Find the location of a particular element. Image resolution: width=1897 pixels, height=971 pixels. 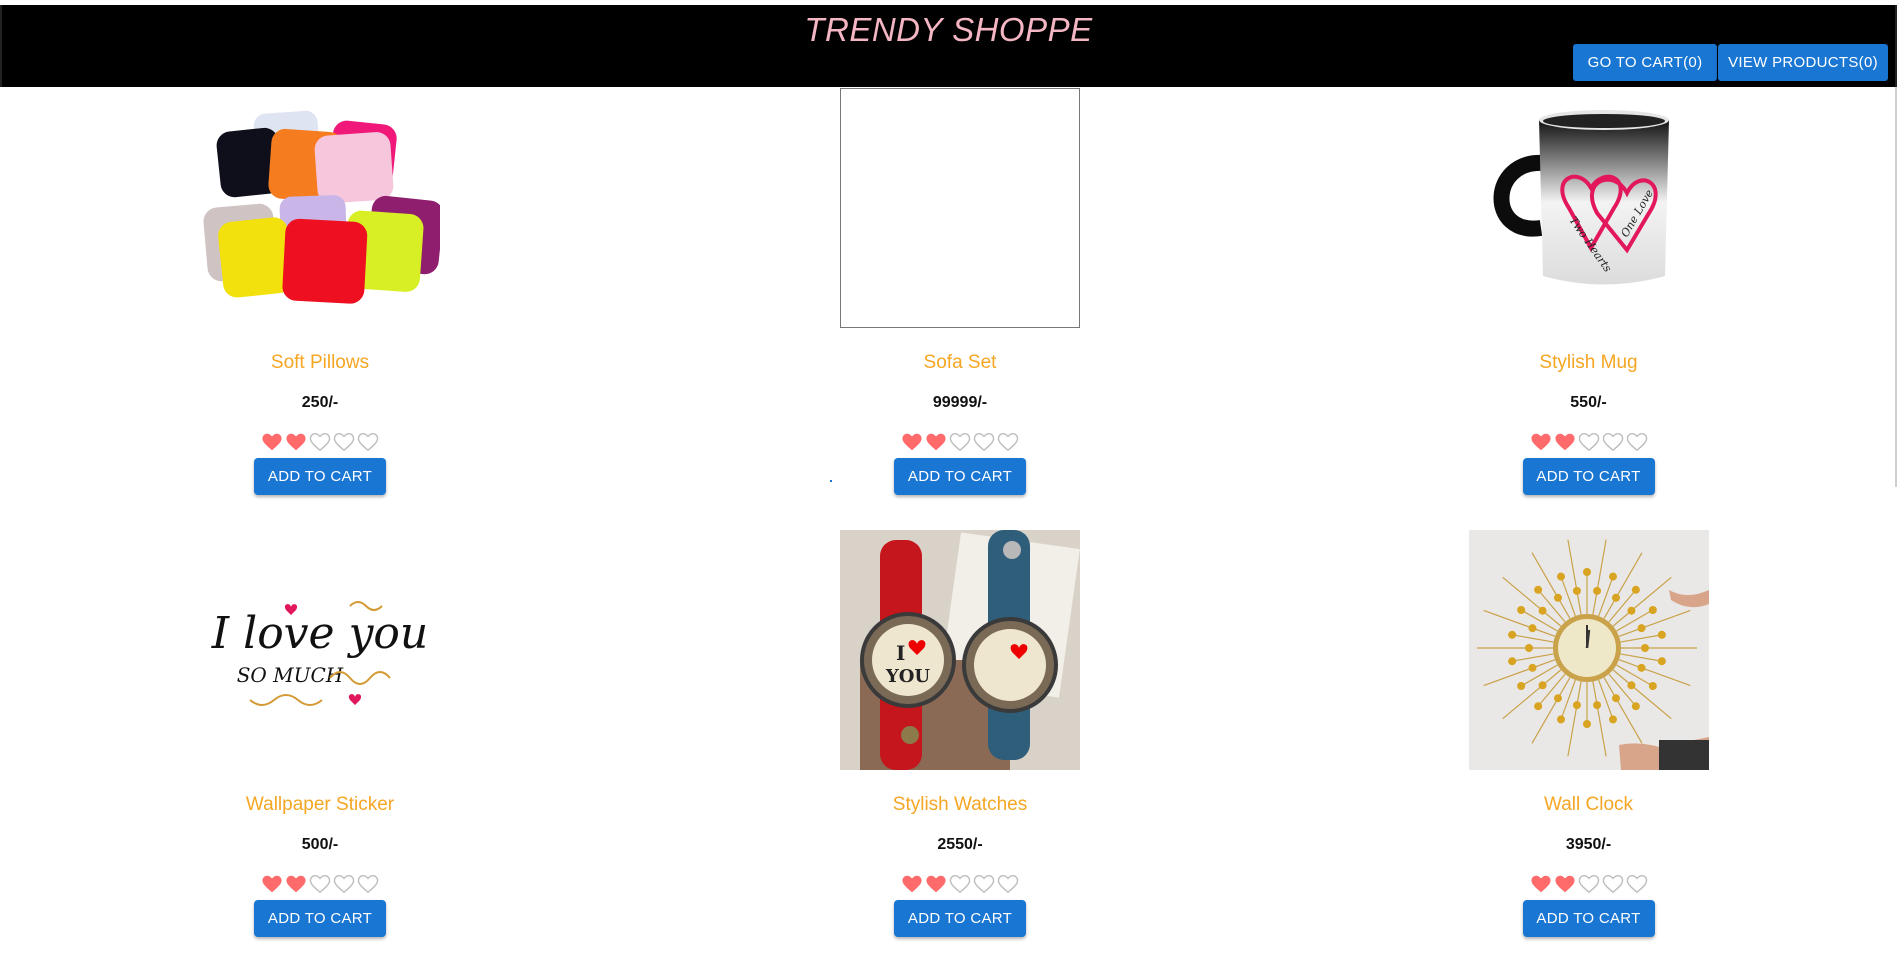

product-image-clock is located at coordinates (1588, 650).